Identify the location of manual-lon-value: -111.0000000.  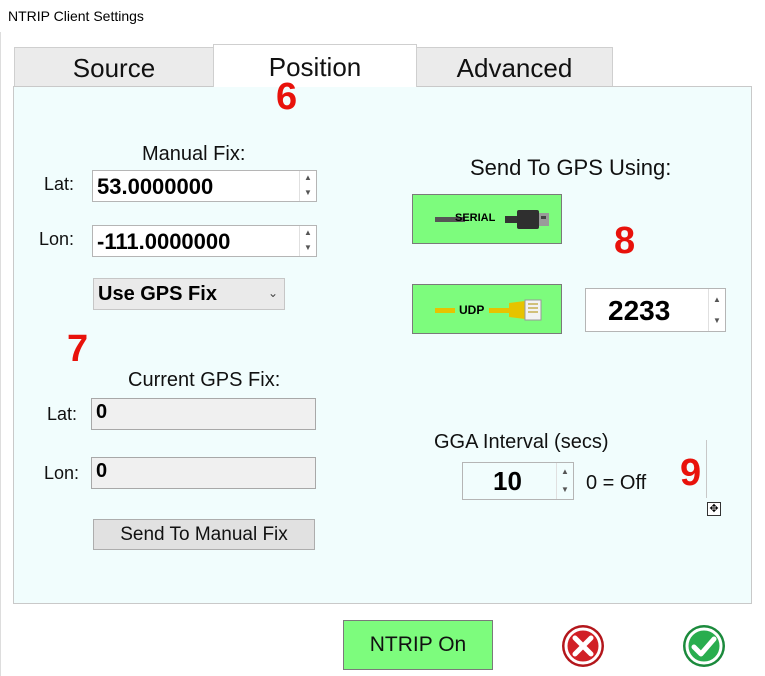
(164, 241).